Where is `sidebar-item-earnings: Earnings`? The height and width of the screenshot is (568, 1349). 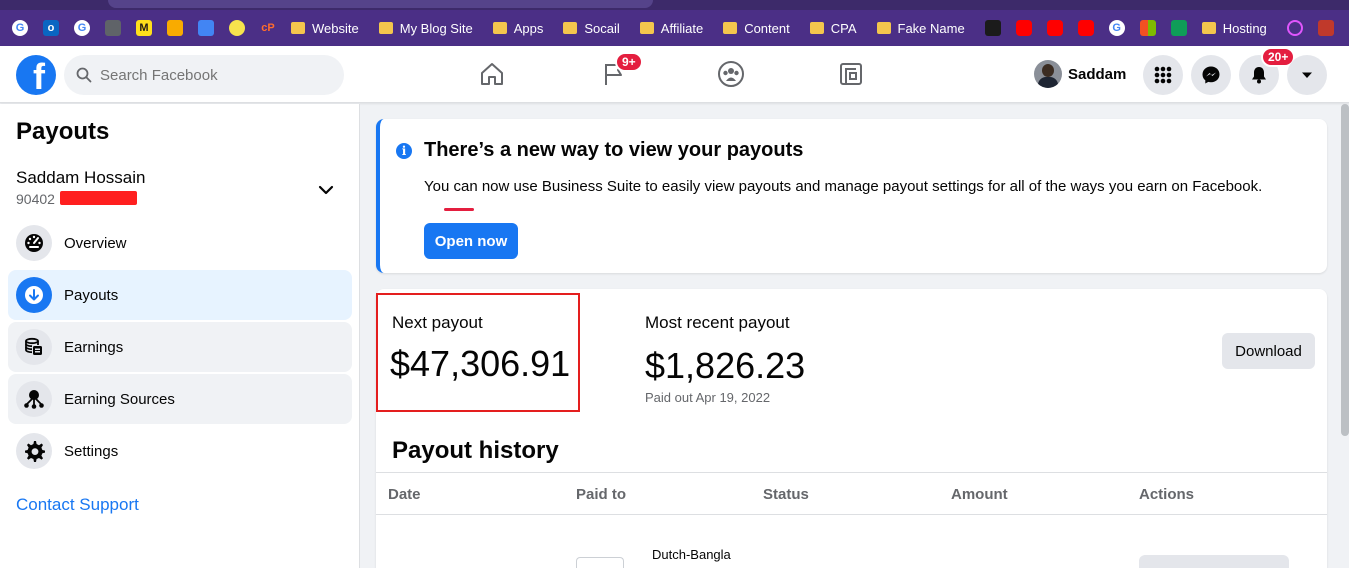
sidebar-item-earnings: Earnings is located at coordinates (180, 347).